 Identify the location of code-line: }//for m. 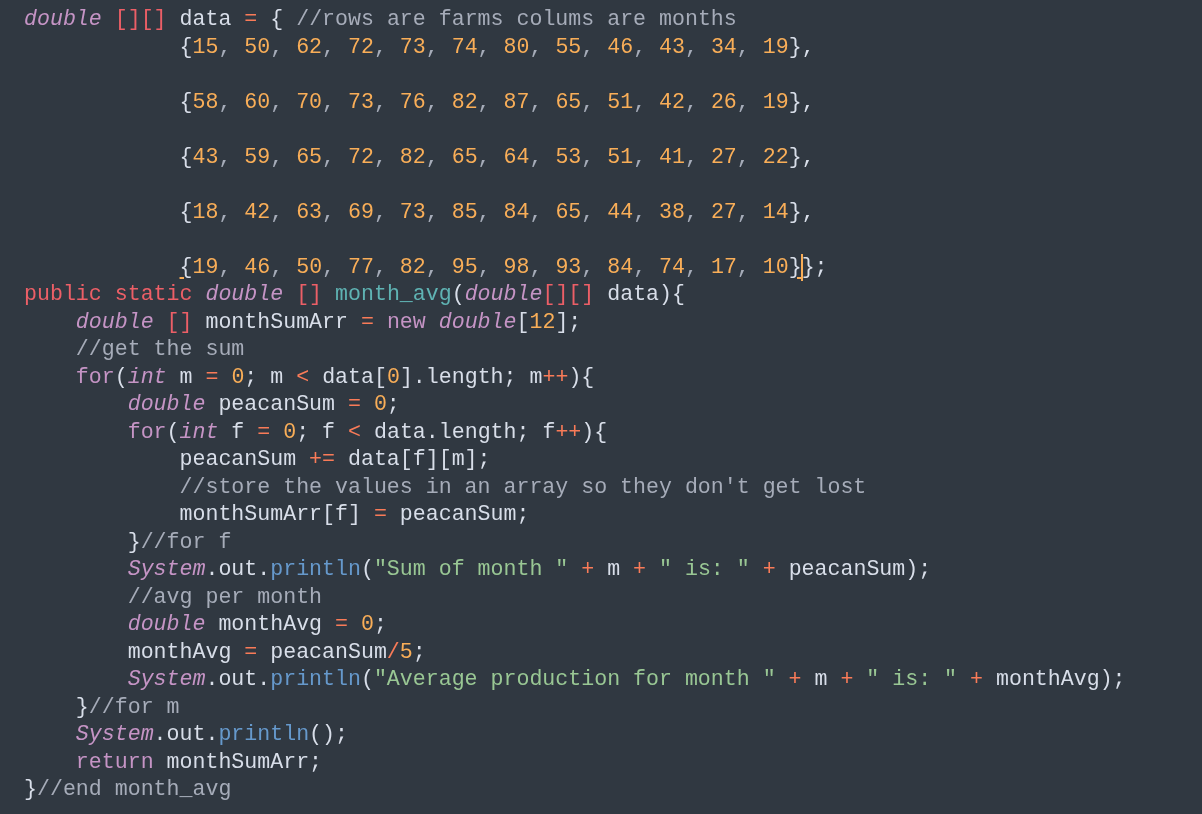
(127, 707).